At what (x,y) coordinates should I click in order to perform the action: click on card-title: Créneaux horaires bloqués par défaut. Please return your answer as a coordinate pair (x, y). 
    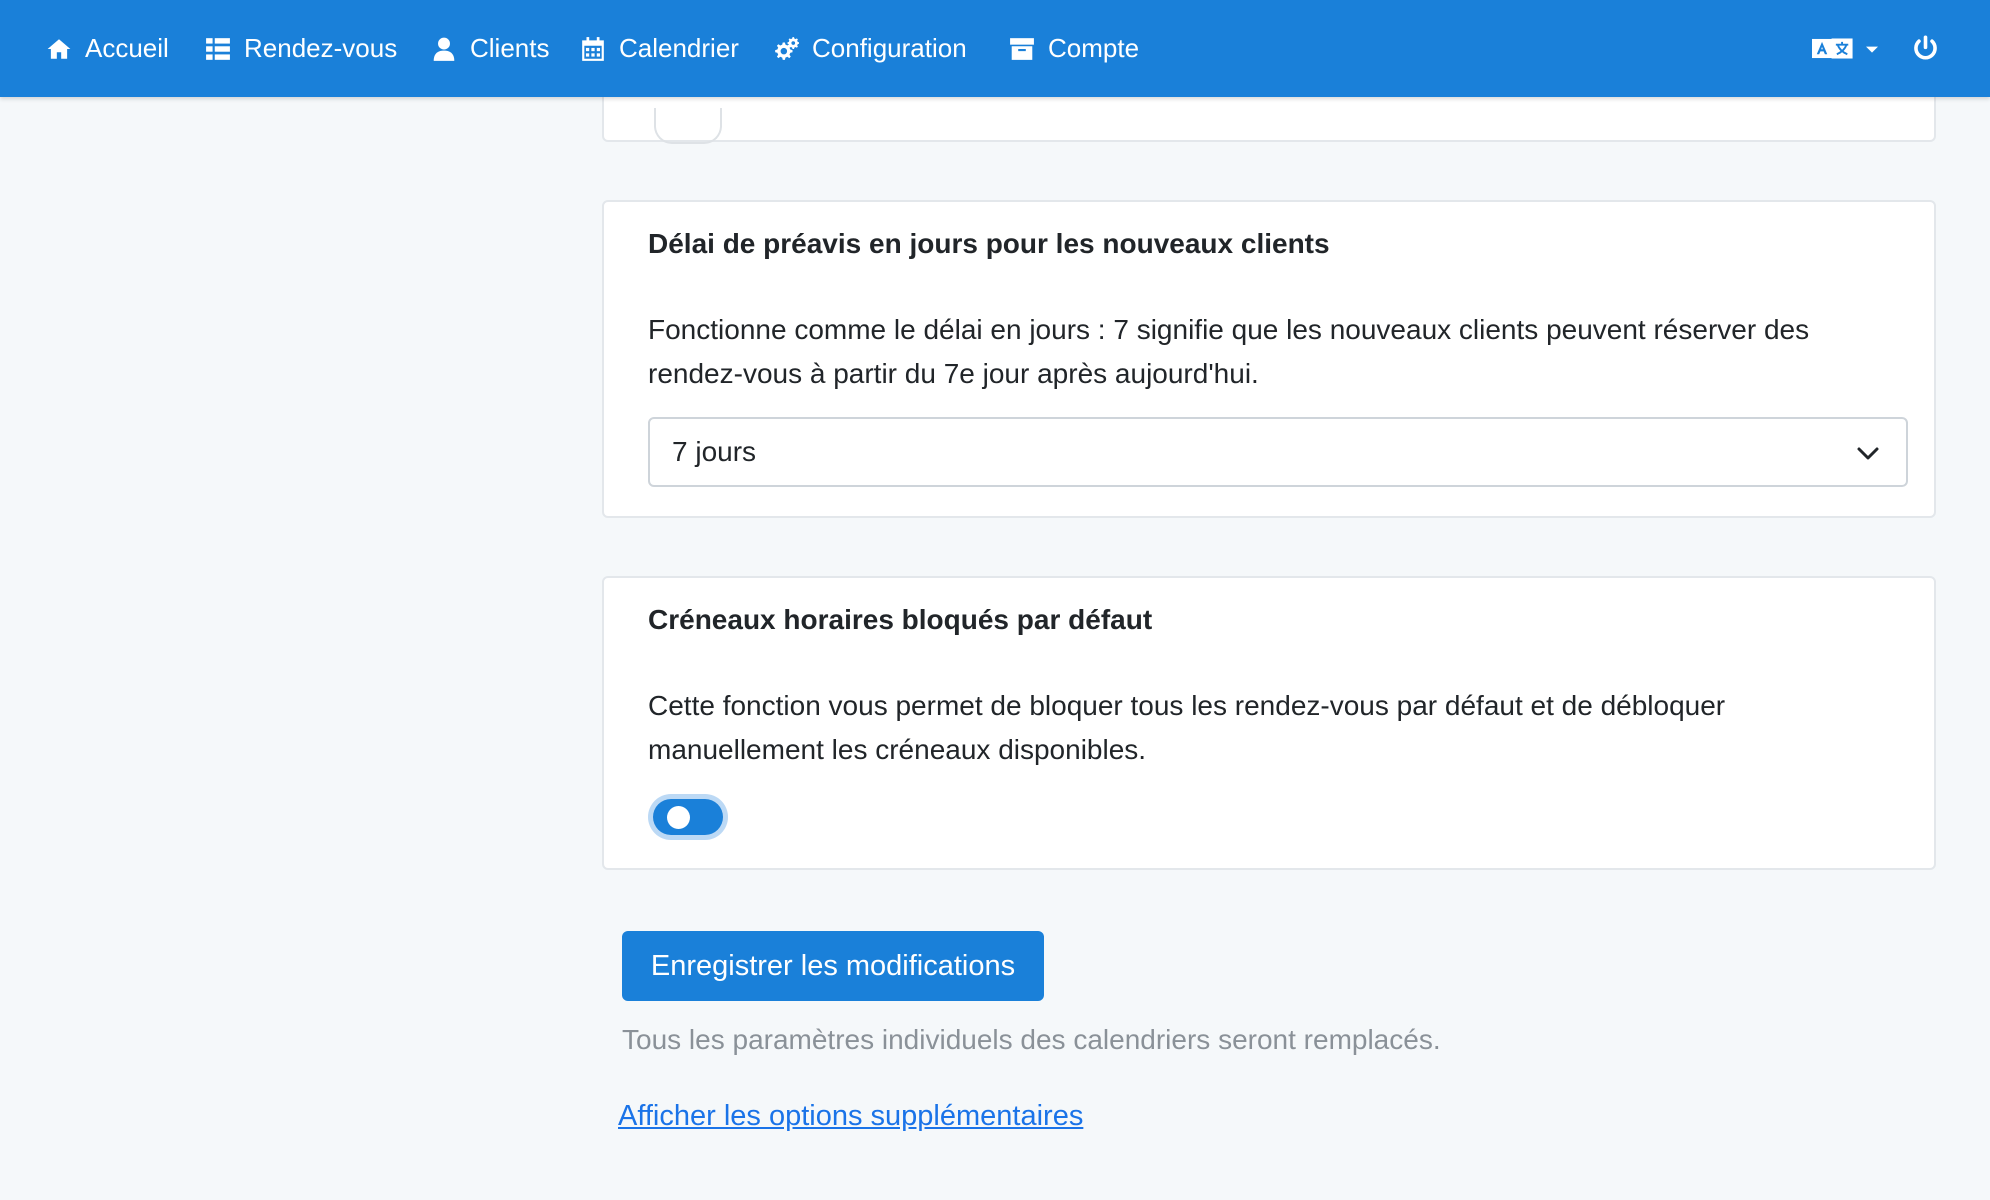
    Looking at the image, I should click on (900, 619).